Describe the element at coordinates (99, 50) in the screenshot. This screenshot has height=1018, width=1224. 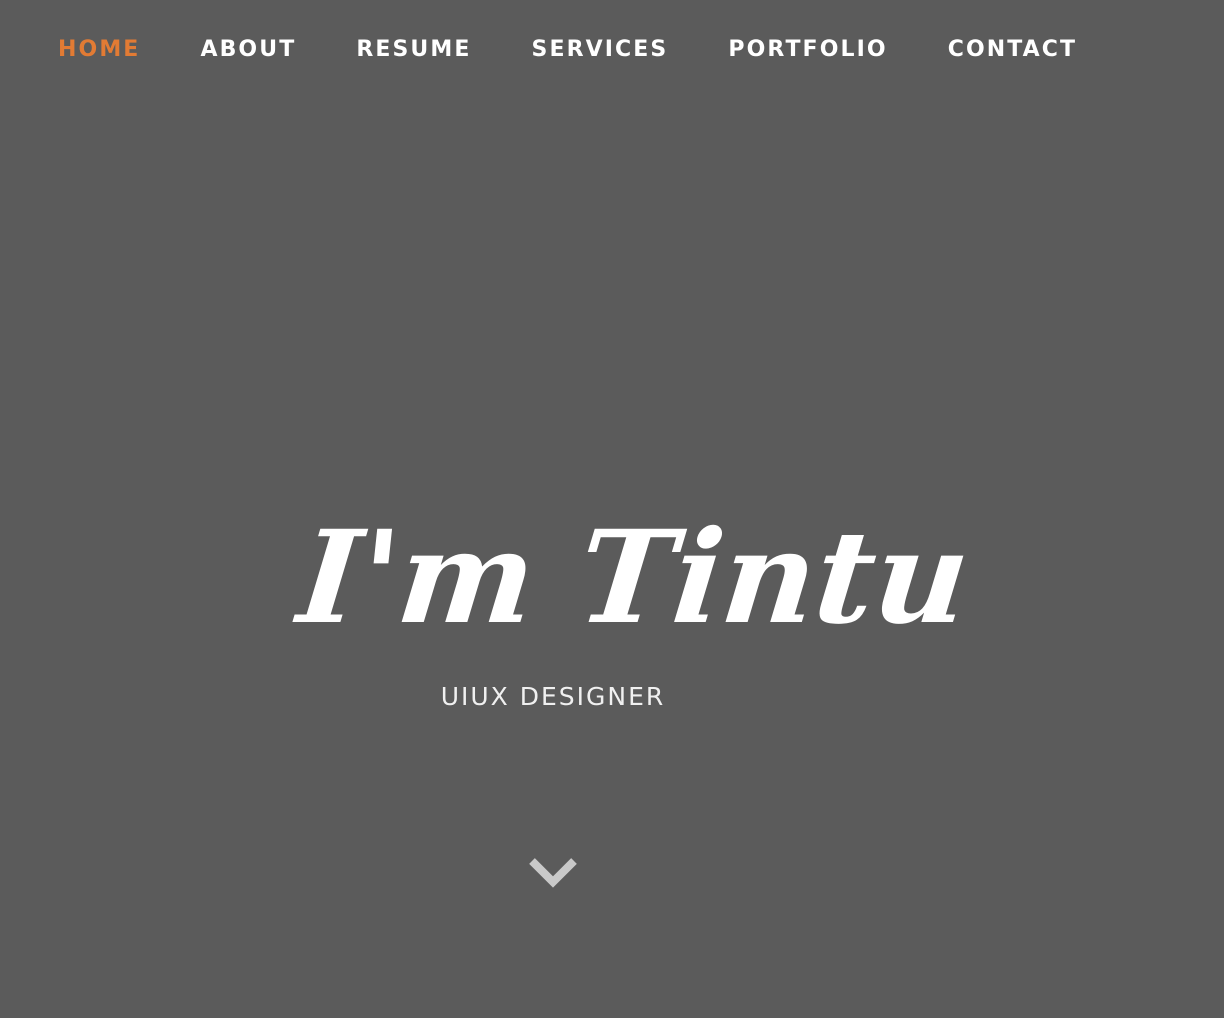
I see `nav-link-home: HOME` at that location.